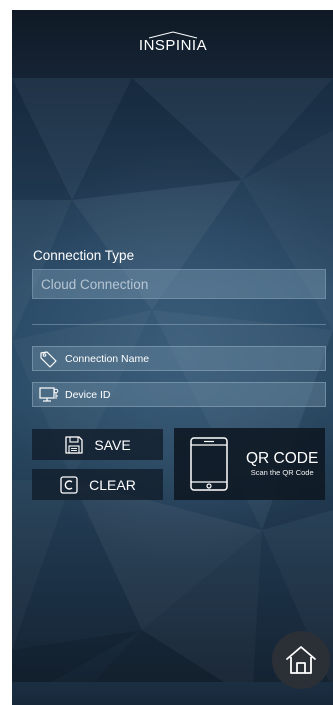  Describe the element at coordinates (107, 358) in the screenshot. I see `connection-name-label: Connection Name` at that location.